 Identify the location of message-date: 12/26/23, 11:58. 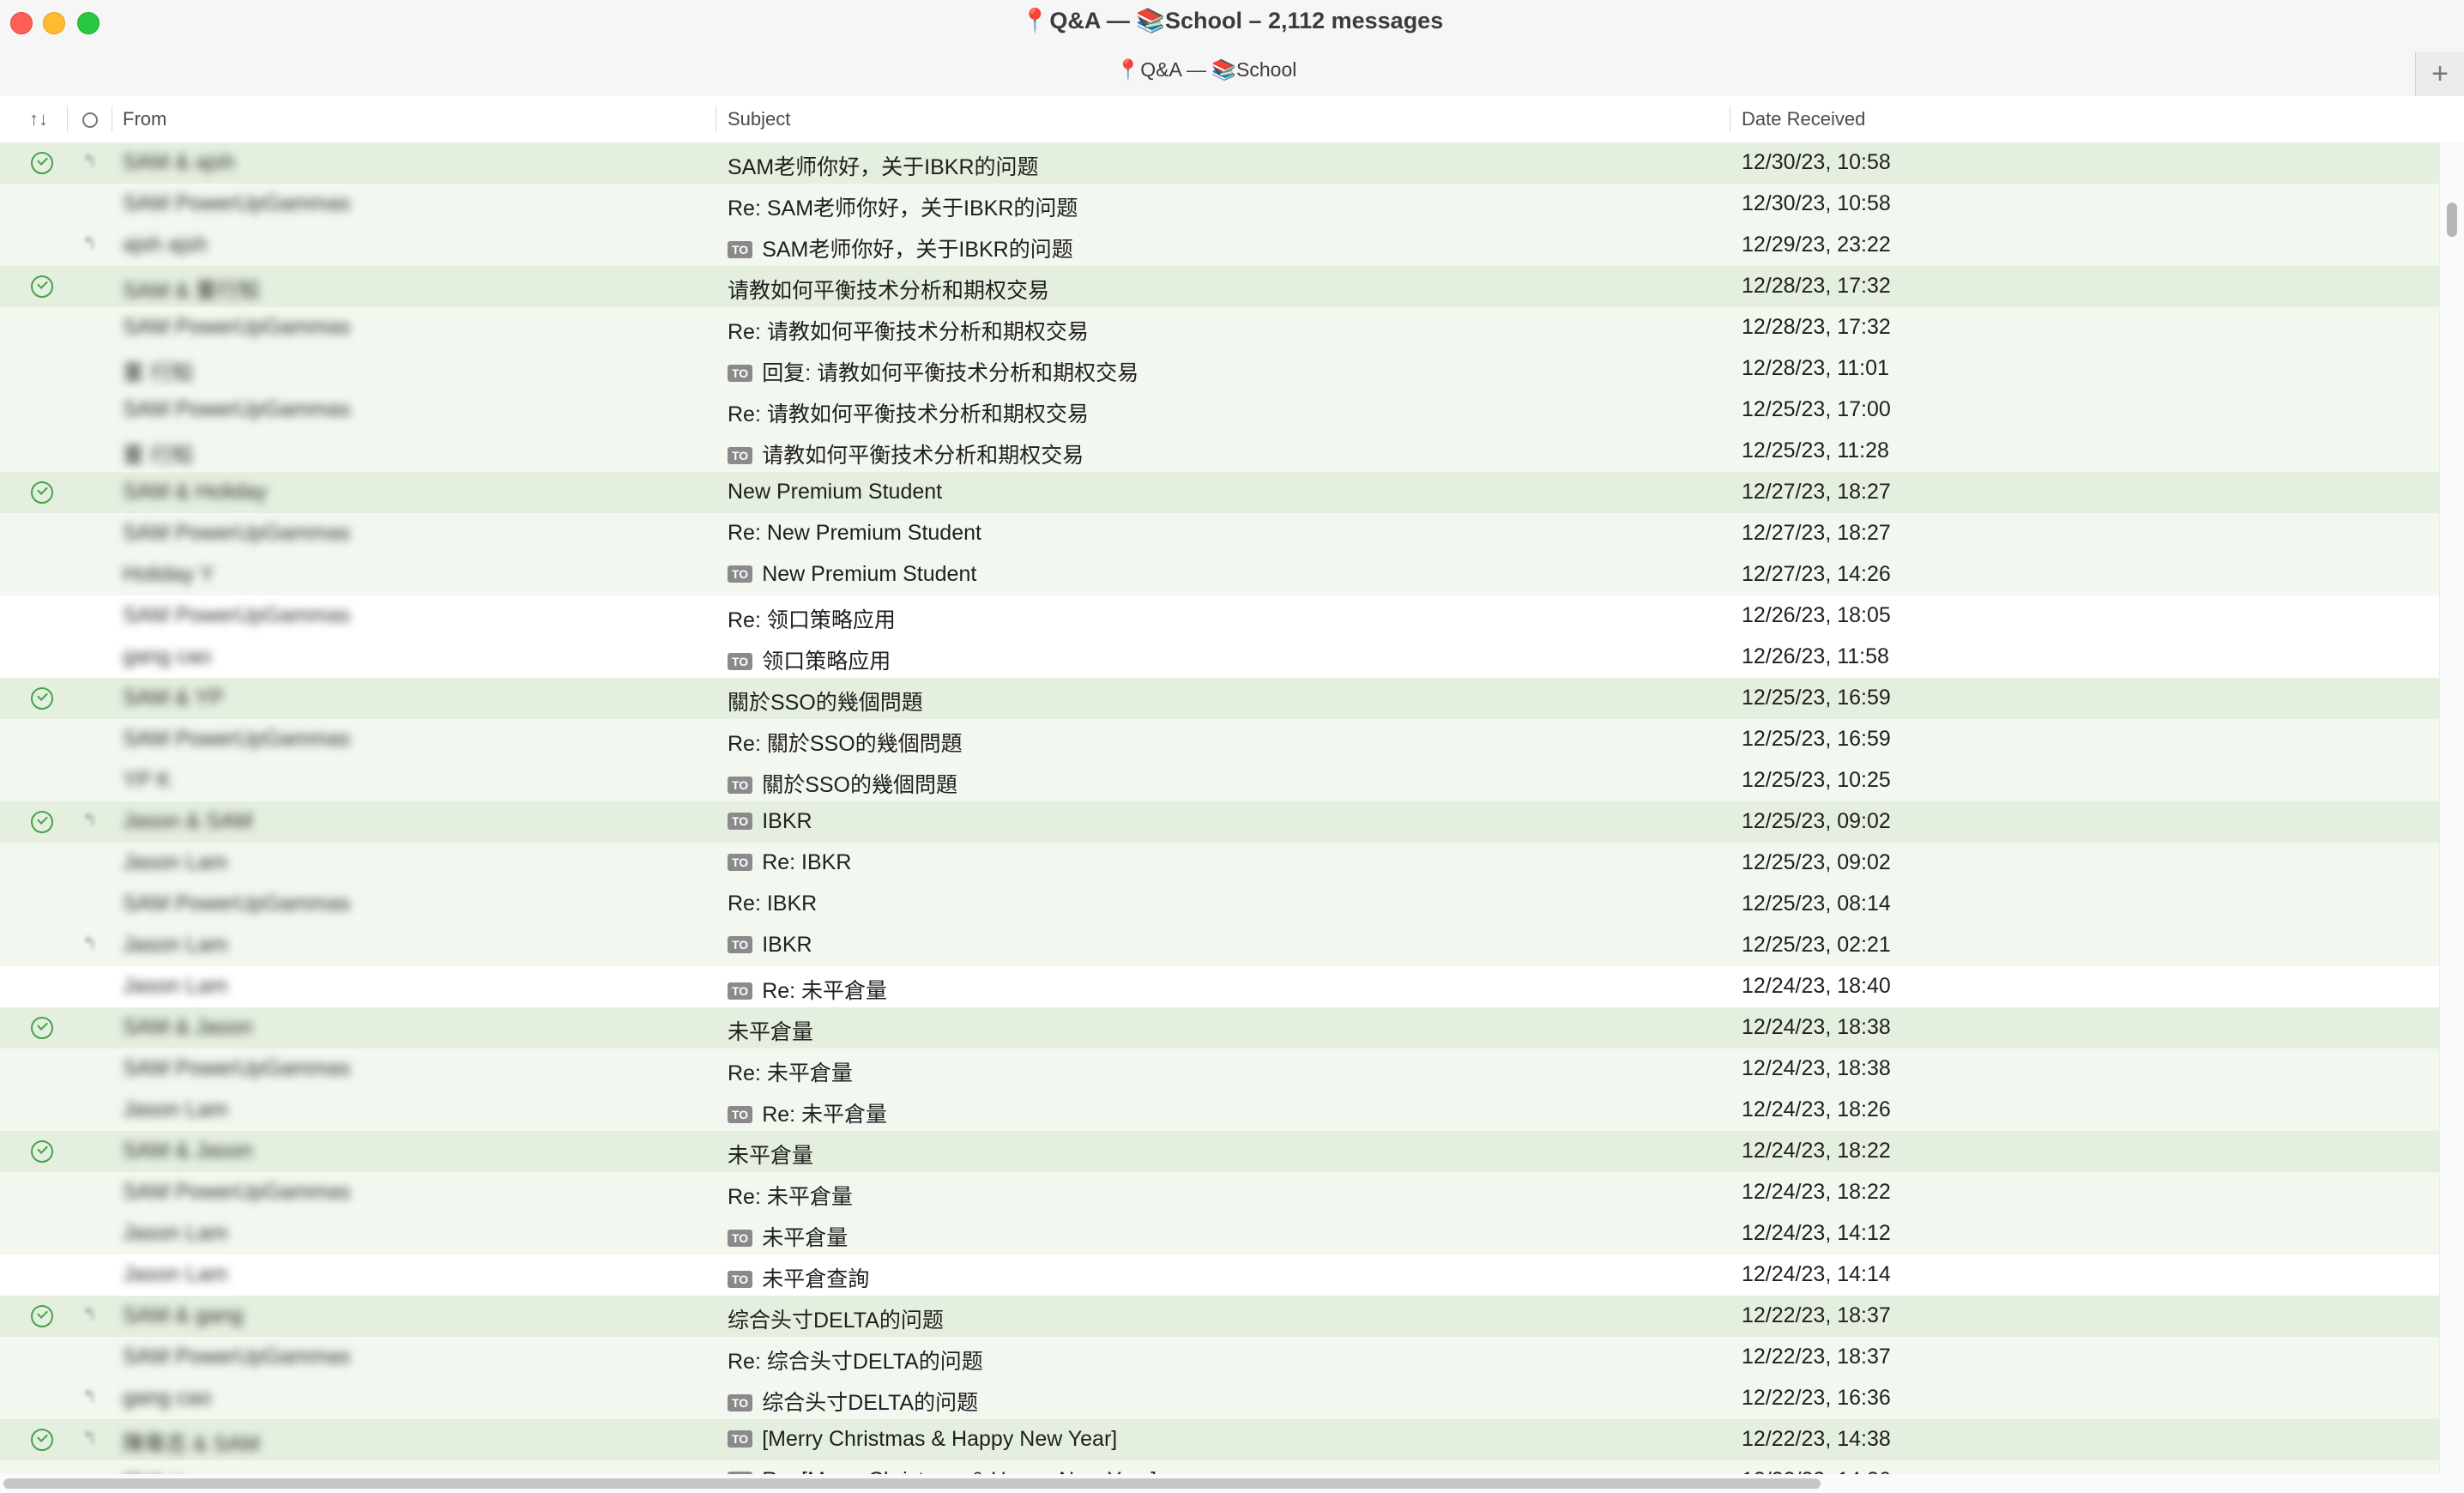
(1815, 656).